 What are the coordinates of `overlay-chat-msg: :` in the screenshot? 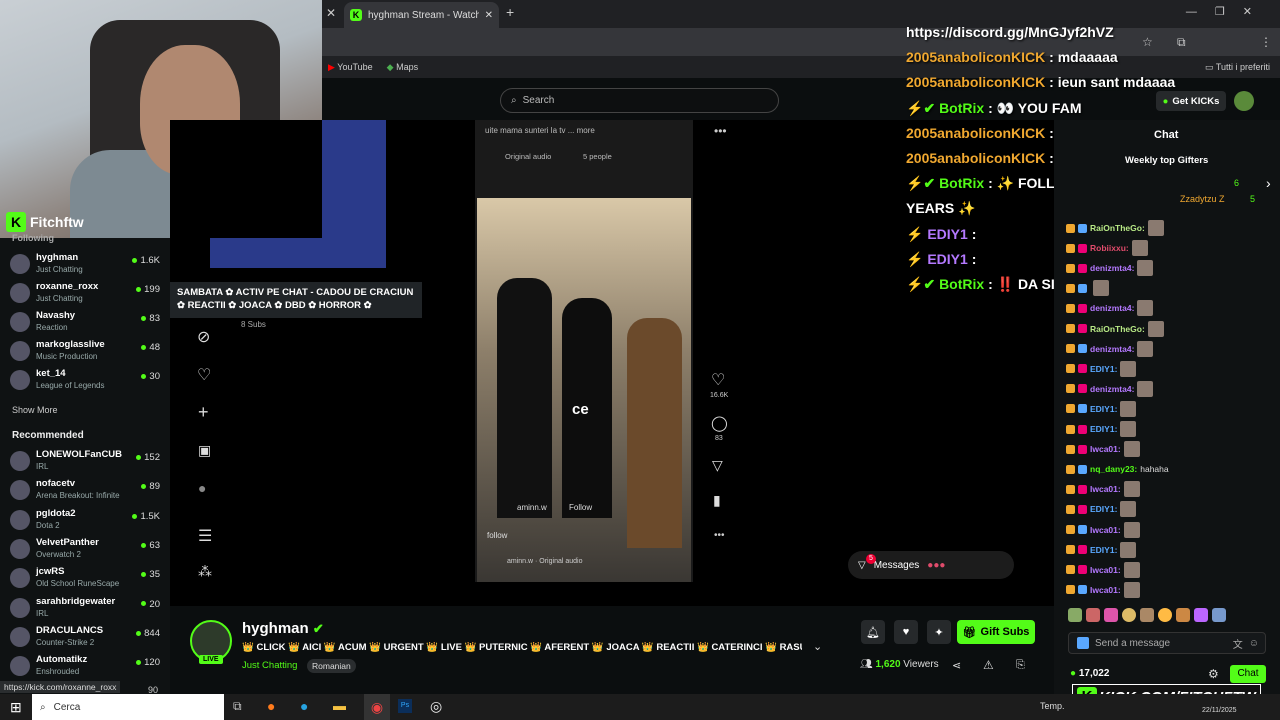 It's located at (974, 233).